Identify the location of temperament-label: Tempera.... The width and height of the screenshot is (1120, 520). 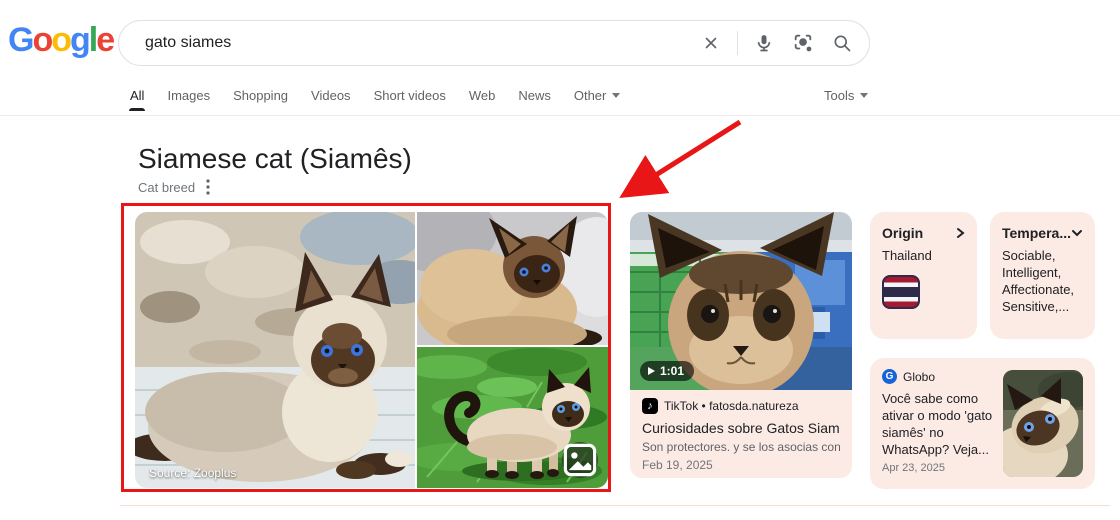
(1036, 233).